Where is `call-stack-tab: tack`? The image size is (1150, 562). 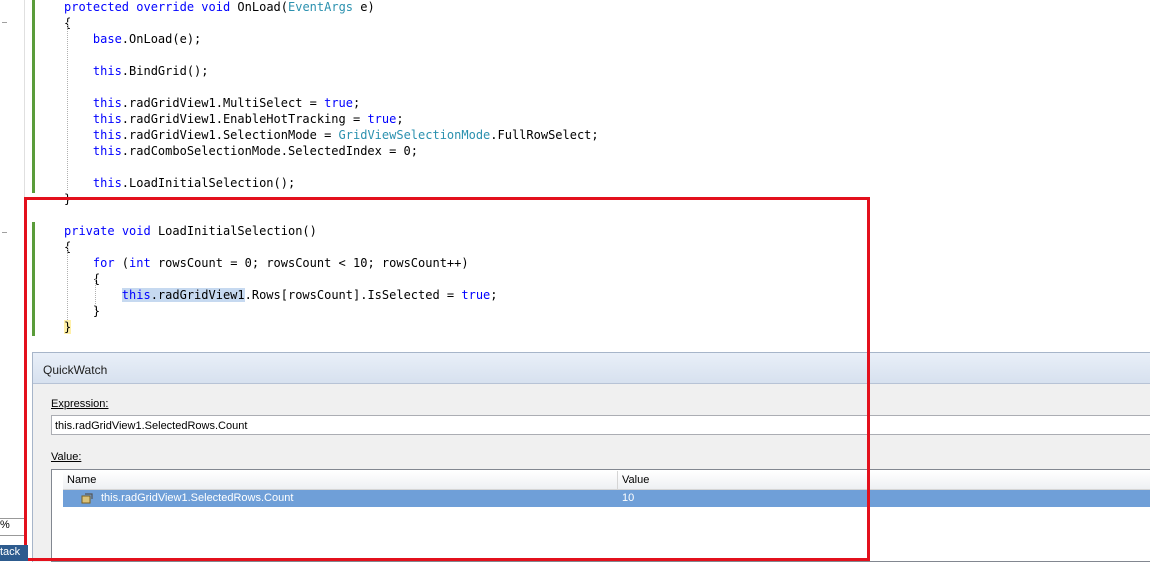
call-stack-tab: tack is located at coordinates (14, 553).